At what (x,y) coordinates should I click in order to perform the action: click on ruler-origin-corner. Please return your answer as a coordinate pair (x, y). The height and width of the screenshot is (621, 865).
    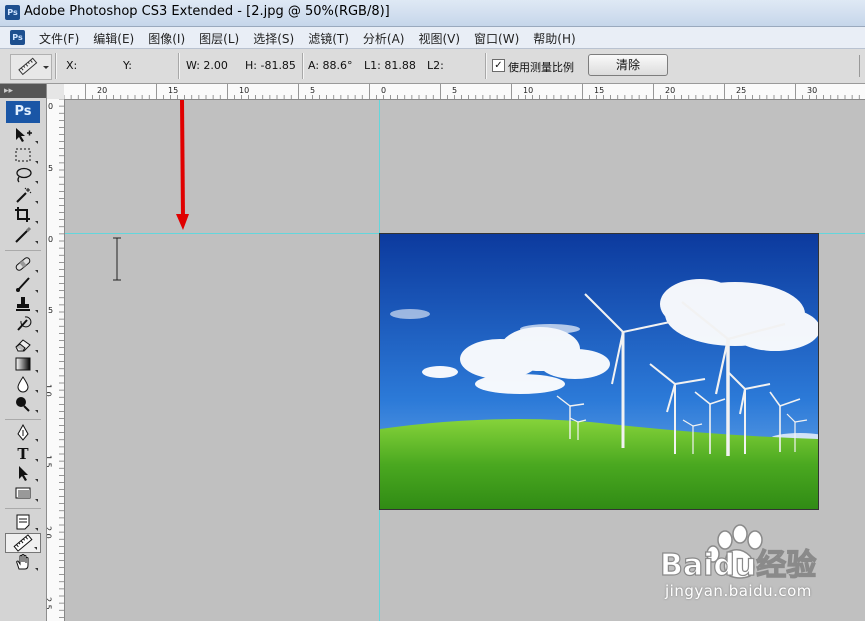
    Looking at the image, I should click on (56, 92).